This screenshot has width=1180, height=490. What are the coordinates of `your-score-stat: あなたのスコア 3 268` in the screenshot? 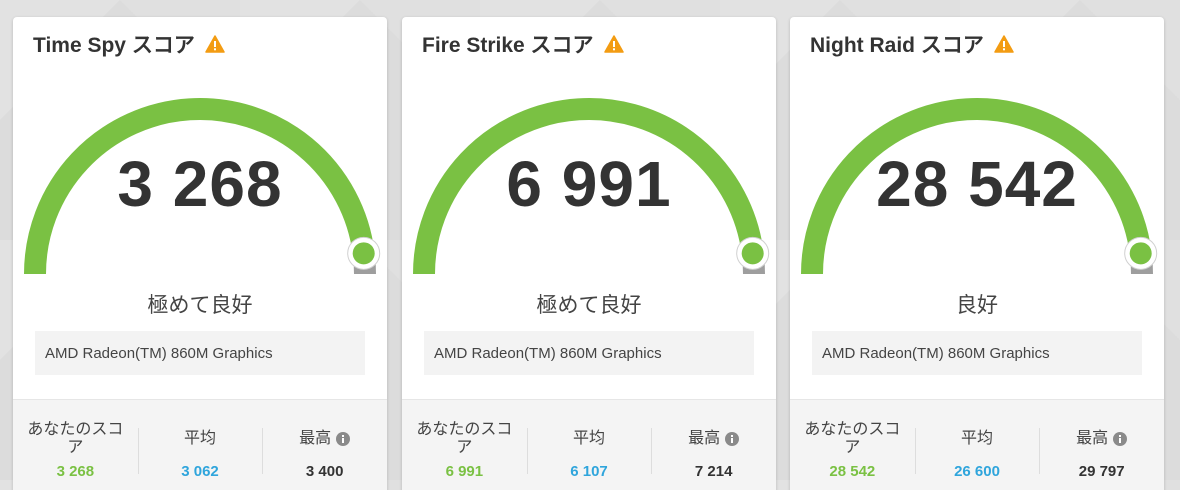 It's located at (75, 445).